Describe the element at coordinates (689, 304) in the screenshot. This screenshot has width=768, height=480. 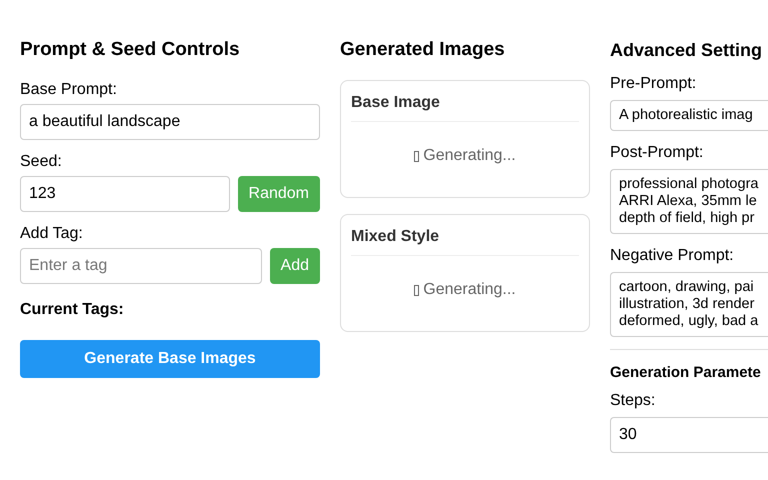
I see `text-area: cartoon, drawing, pai illustration, 3d render deformed, ugly, bad a` at that location.